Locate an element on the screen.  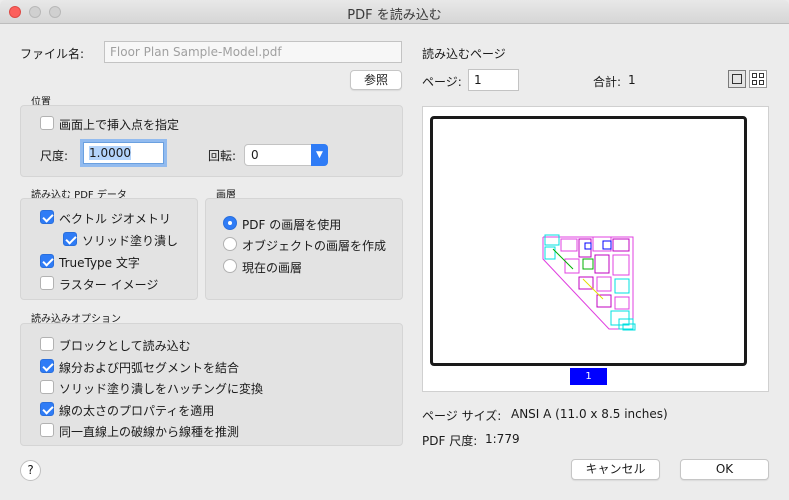
grid-view-button is located at coordinates (758, 79).